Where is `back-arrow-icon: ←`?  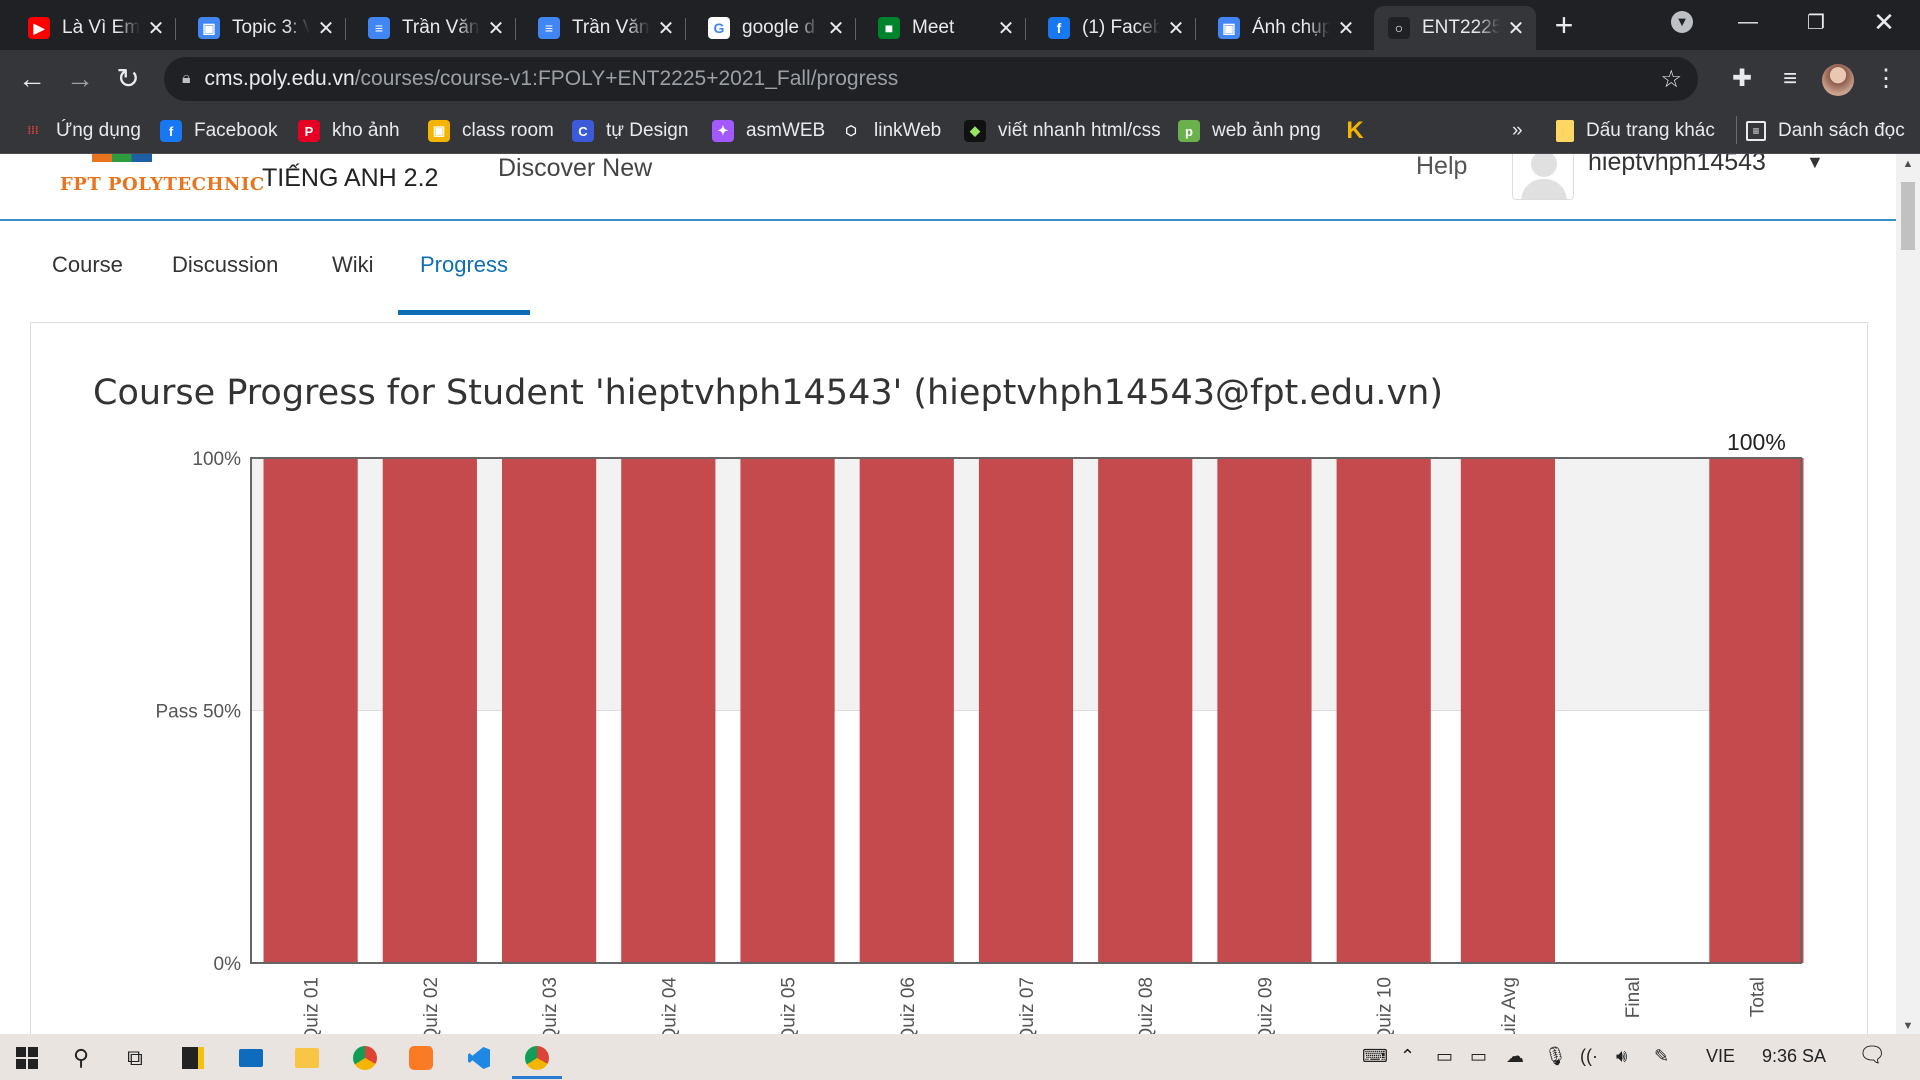
back-arrow-icon: ← is located at coordinates (32, 79).